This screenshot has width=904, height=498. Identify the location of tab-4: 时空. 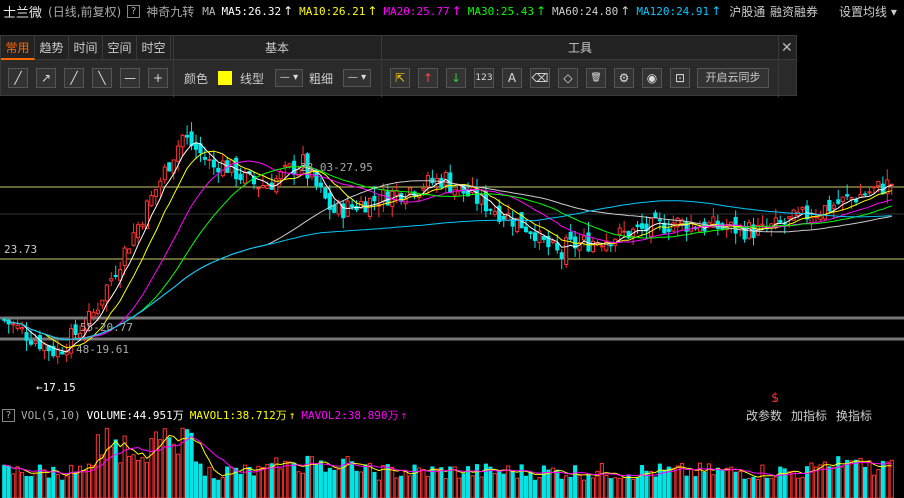
(154, 48).